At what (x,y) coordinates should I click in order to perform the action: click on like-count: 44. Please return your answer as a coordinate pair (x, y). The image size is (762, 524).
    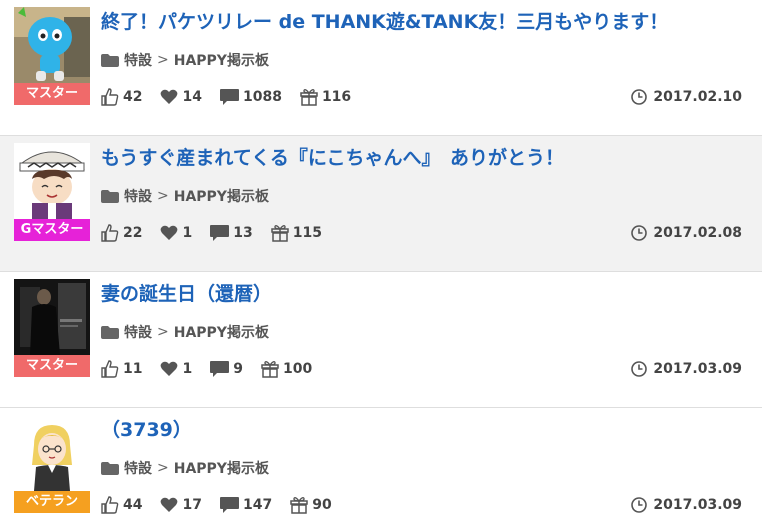
    Looking at the image, I should click on (133, 505).